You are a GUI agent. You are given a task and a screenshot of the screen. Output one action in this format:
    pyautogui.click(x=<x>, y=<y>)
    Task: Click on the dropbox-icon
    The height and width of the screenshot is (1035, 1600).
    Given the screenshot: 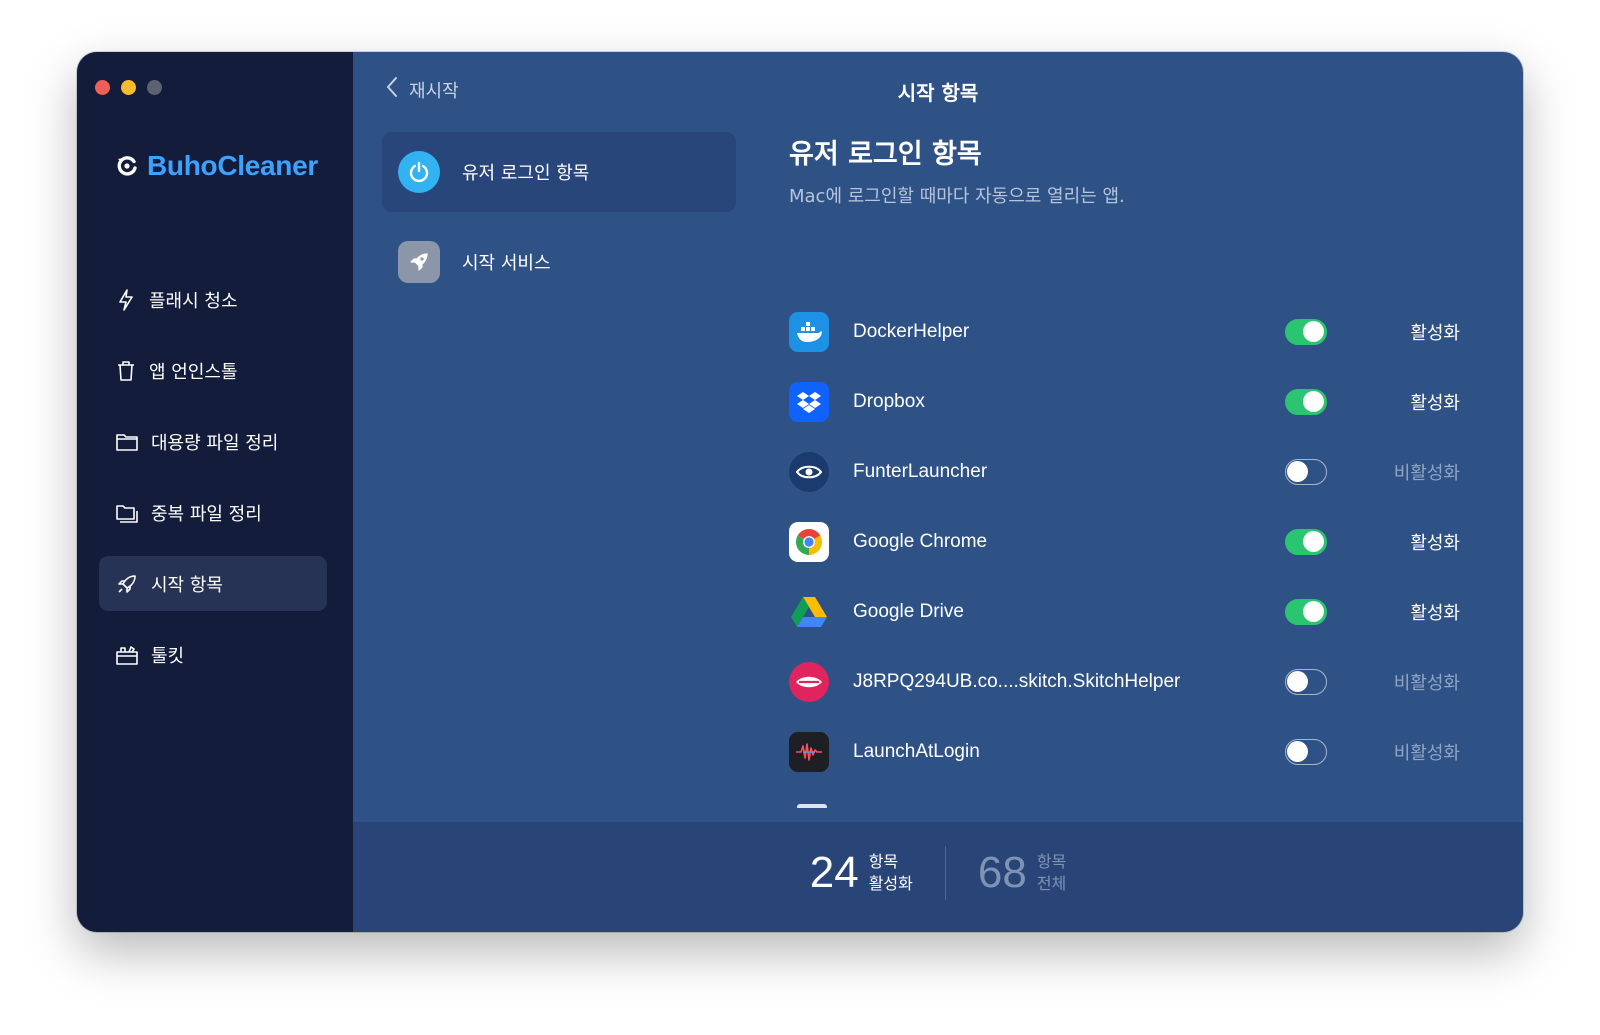 What is the action you would take?
    pyautogui.click(x=809, y=402)
    